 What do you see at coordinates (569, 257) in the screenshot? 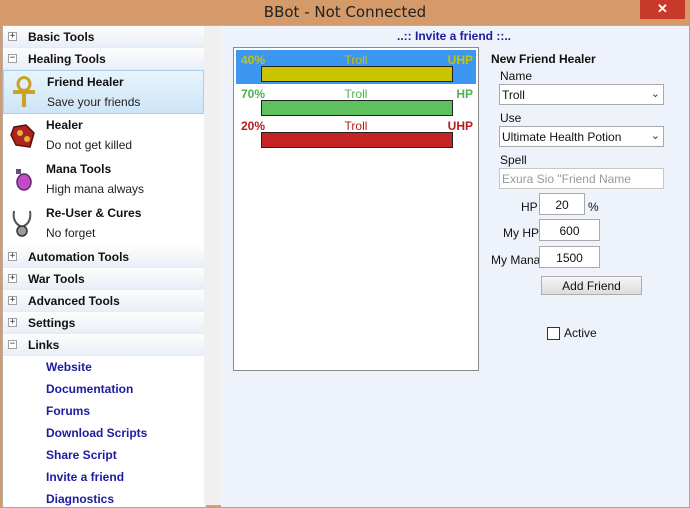
I see `my-mana-input: 1500` at bounding box center [569, 257].